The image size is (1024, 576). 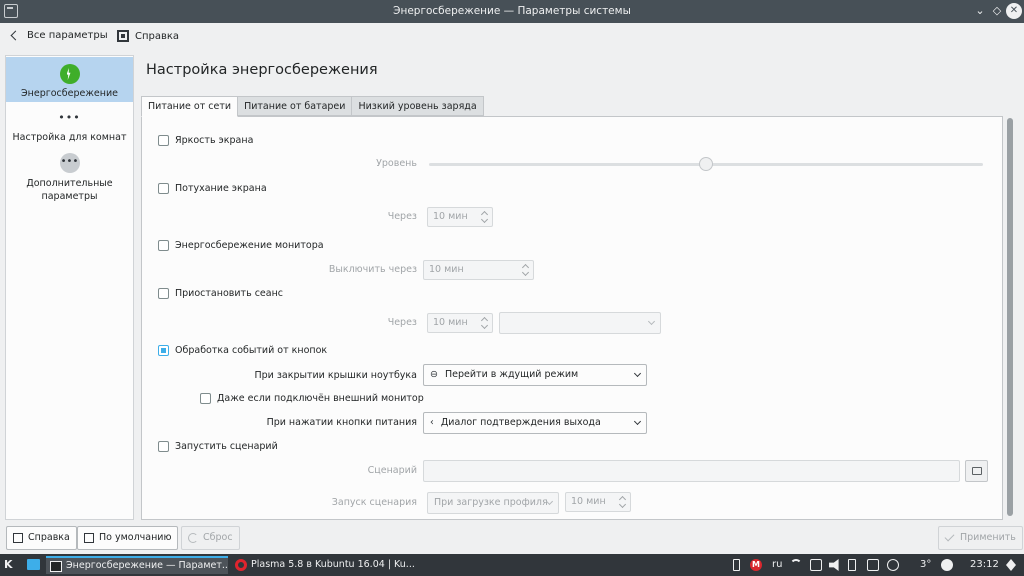 I want to click on button-events-label: Обработка событий от кнопок, so click(x=251, y=350).